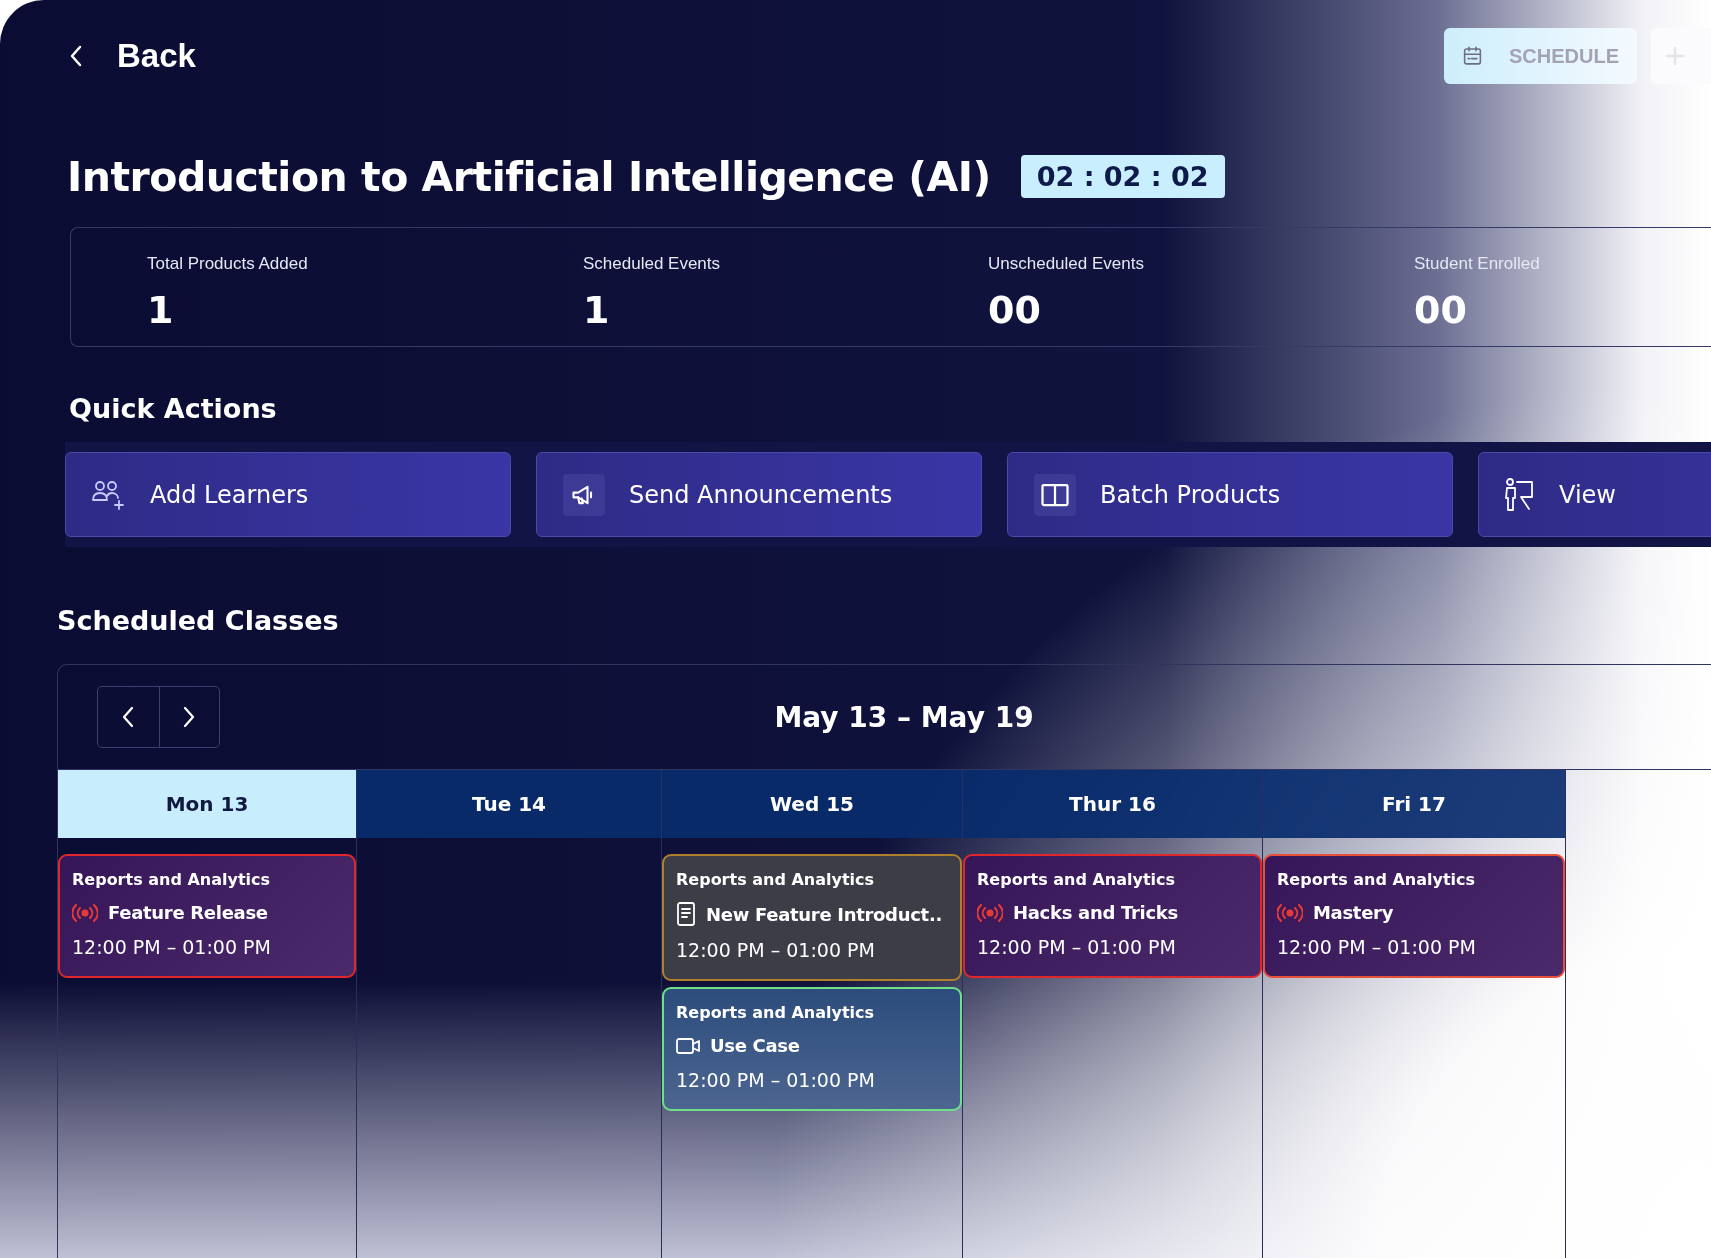 The image size is (1711, 1258). I want to click on day-header: Wed 15, so click(812, 804).